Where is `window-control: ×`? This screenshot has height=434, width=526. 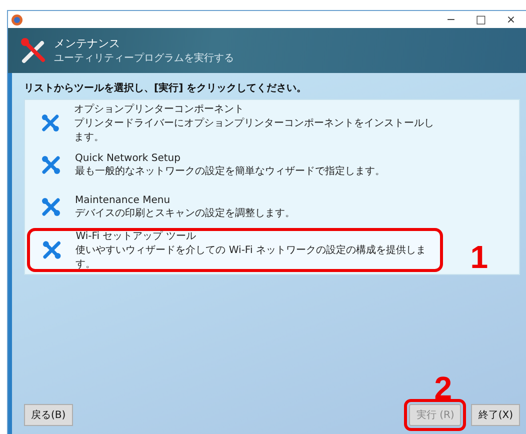 window-control: × is located at coordinates (511, 19).